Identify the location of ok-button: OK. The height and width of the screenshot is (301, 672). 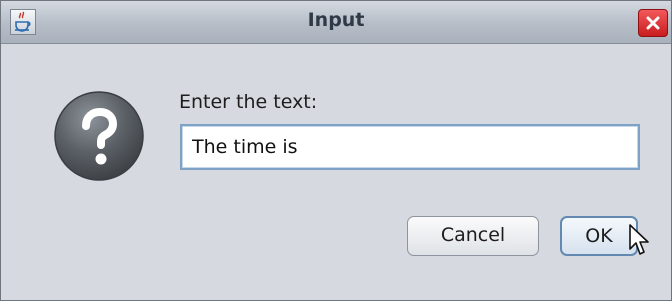
(599, 236).